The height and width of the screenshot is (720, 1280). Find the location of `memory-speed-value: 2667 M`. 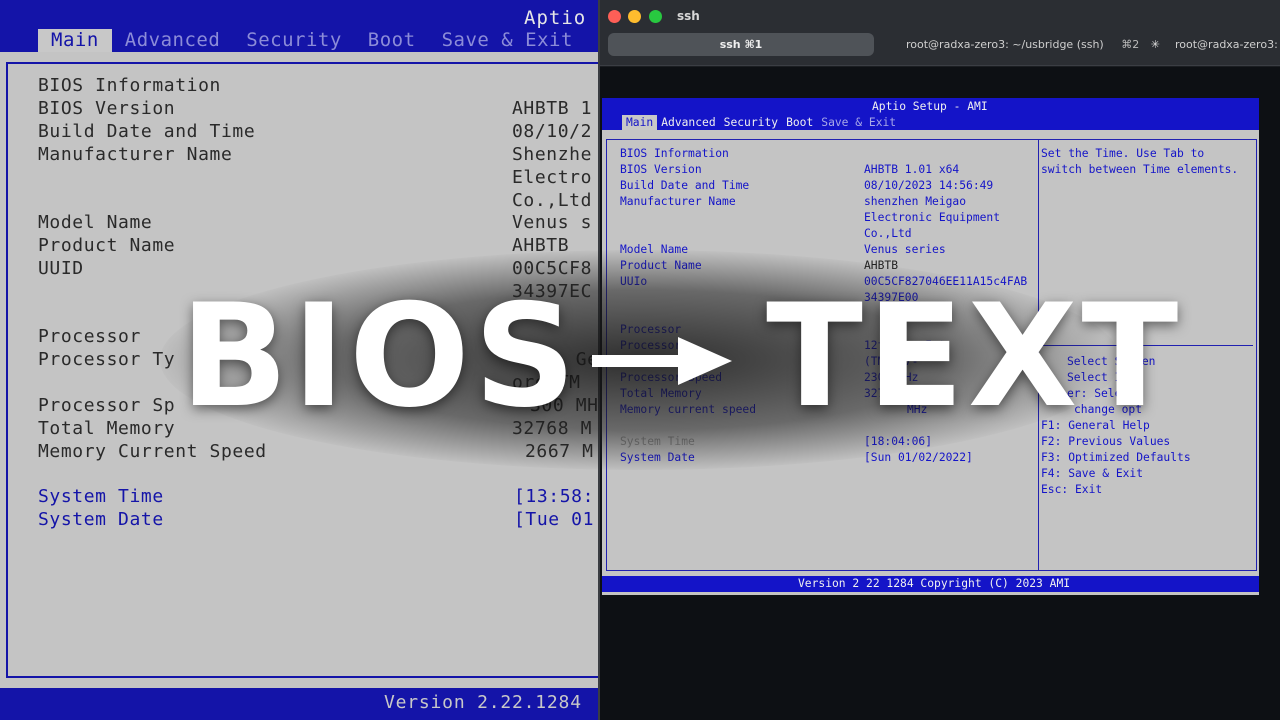

memory-speed-value: 2667 M is located at coordinates (559, 451).